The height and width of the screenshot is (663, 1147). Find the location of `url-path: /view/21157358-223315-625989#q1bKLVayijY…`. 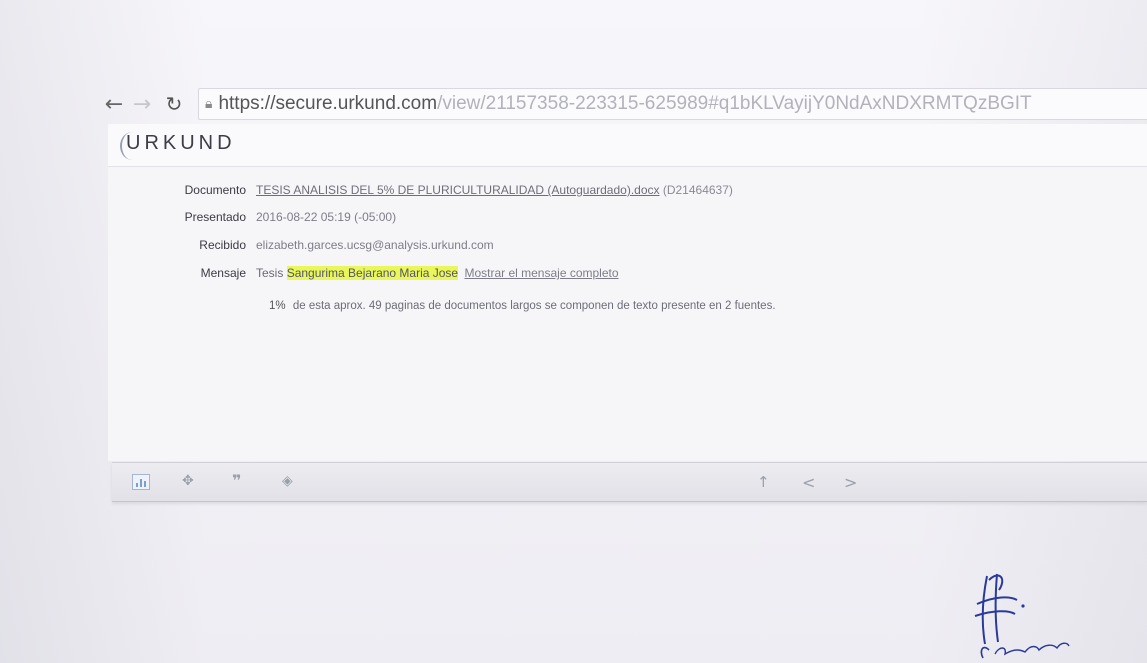

url-path: /view/21157358-223315-625989#q1bKLVayijY… is located at coordinates (734, 103).